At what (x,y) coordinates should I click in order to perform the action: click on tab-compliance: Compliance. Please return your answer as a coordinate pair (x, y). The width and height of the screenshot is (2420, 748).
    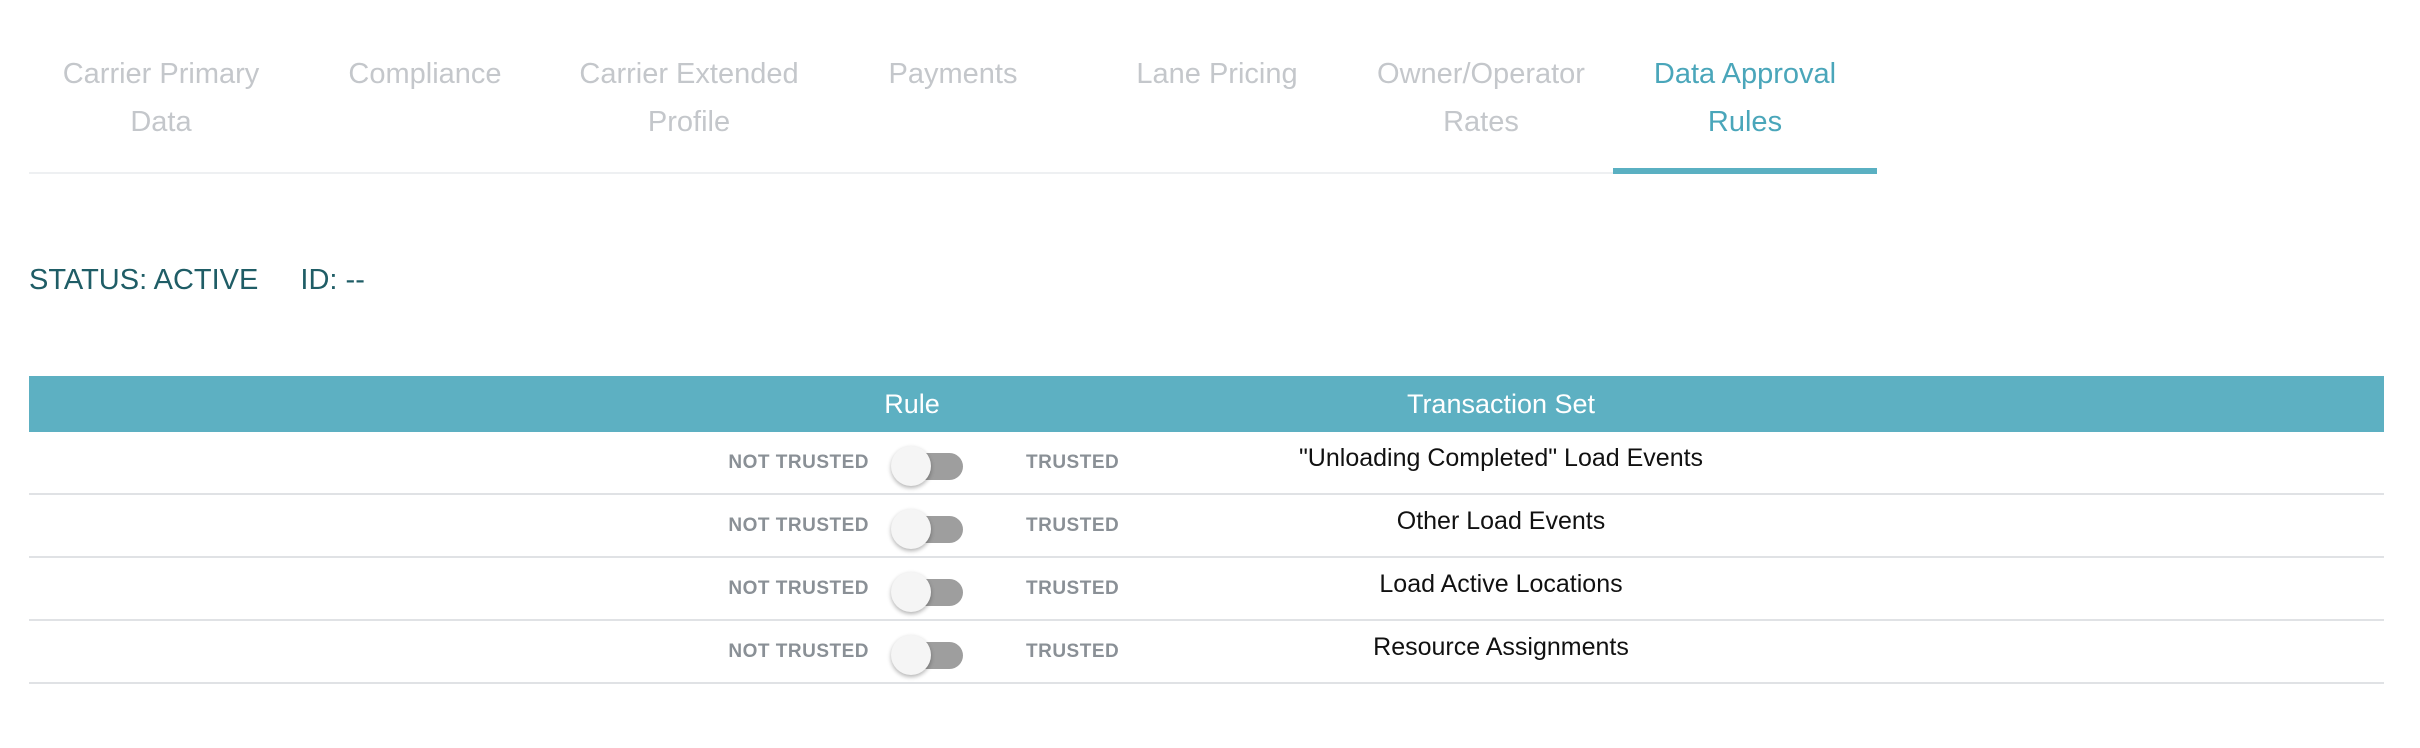
    Looking at the image, I should click on (425, 86).